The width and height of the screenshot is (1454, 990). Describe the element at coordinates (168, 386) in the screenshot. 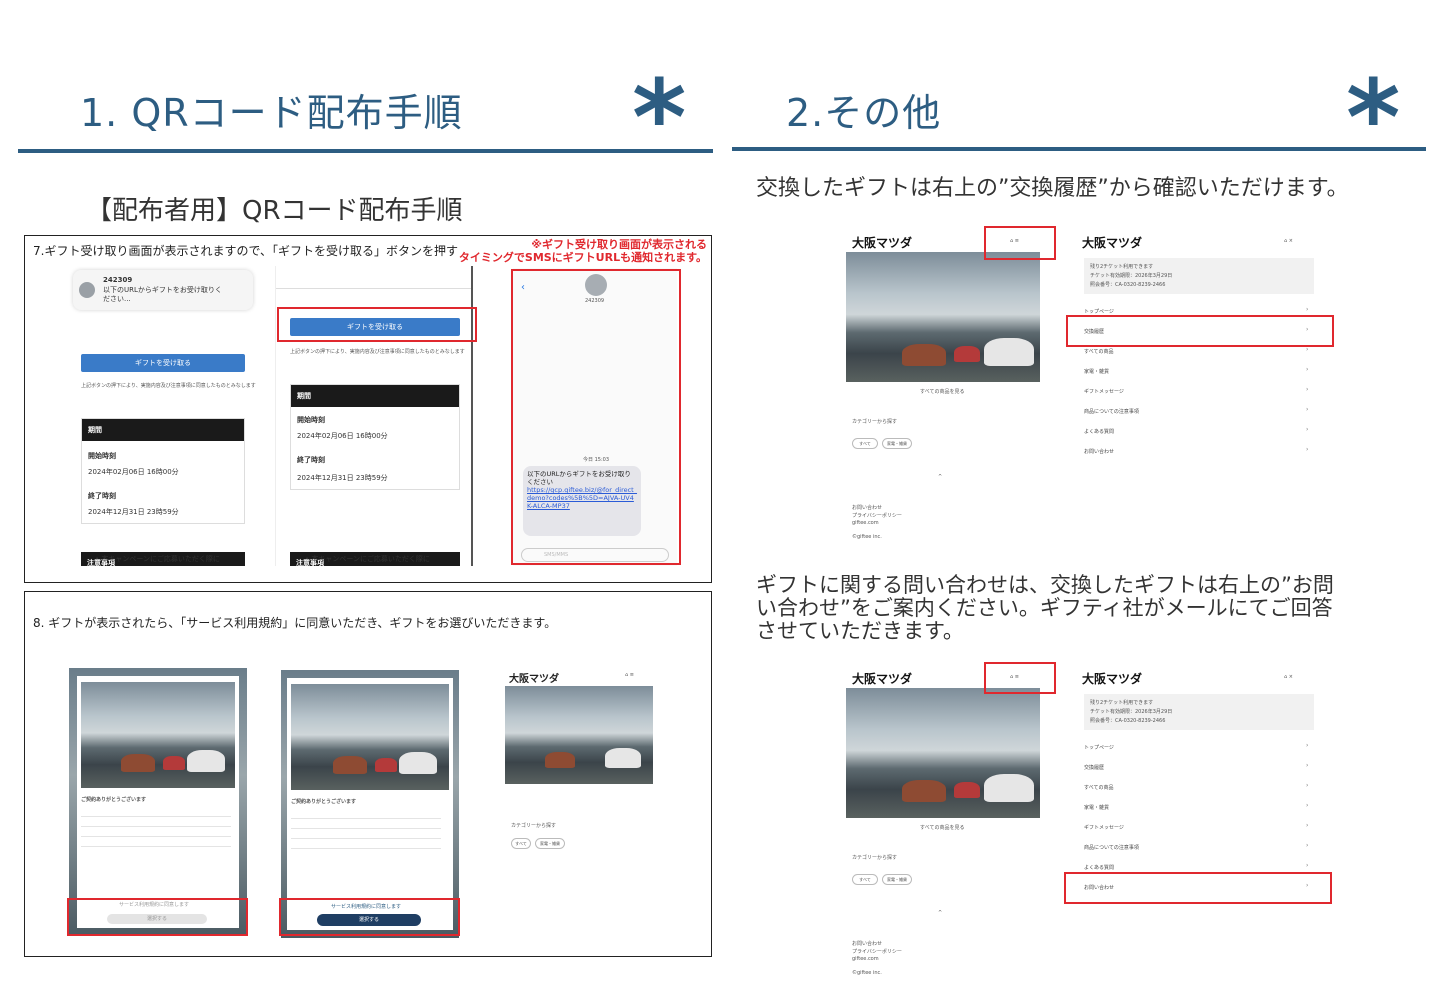

I see `consent-text: 上記ボタンの押下により、実施内容及び注意事項に同意したものとみなします` at that location.